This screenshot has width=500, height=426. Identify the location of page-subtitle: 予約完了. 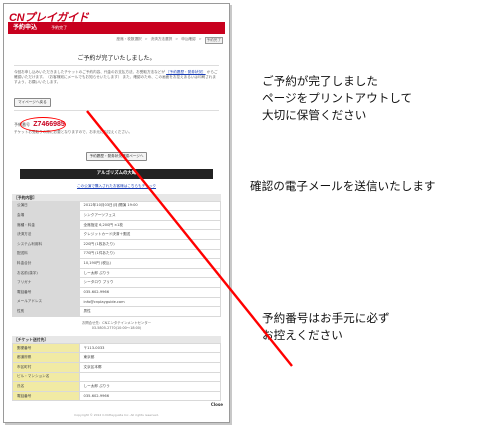
(59, 27).